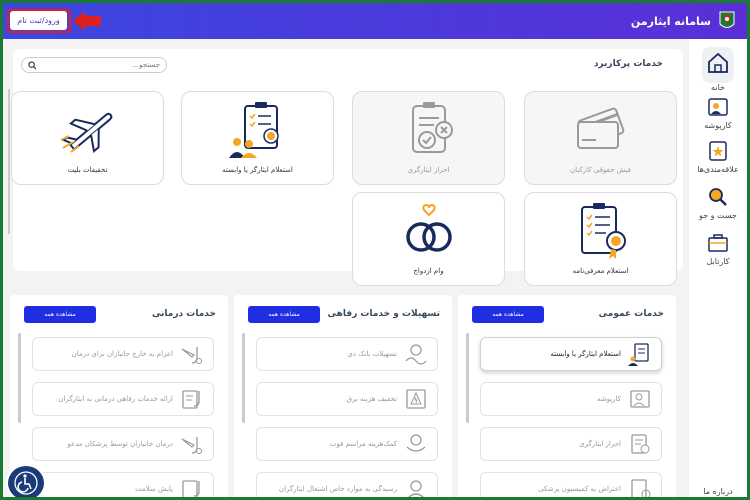 The height and width of the screenshot is (500, 750). What do you see at coordinates (718, 87) in the screenshot?
I see `sidebar-item-label: خانه` at bounding box center [718, 87].